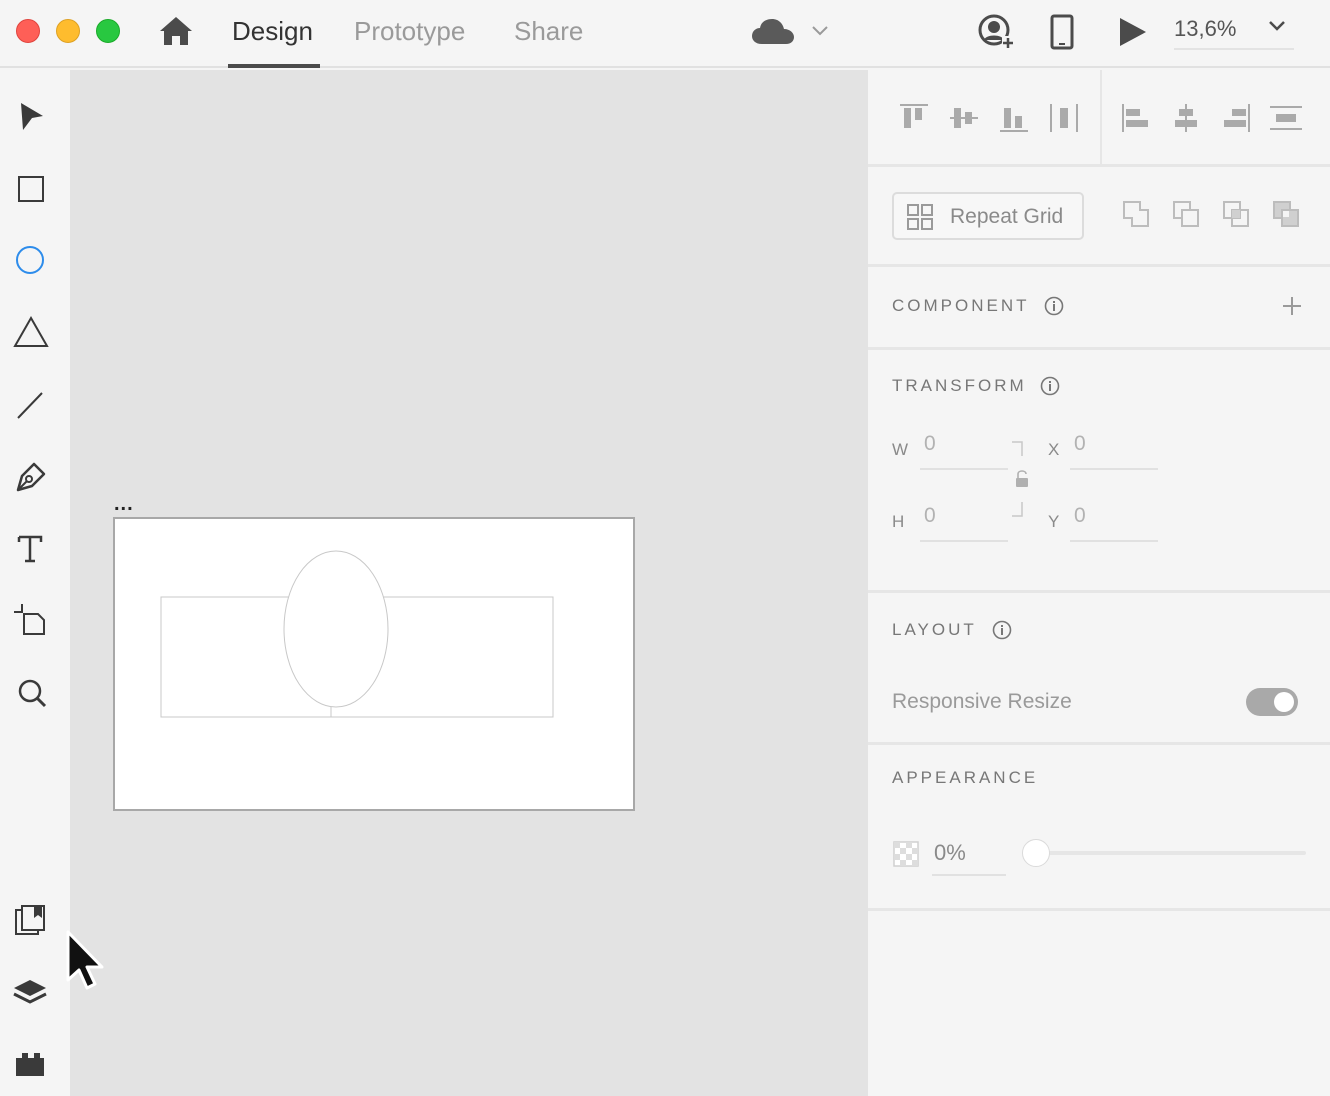 Image resolution: width=1330 pixels, height=1096 pixels. Describe the element at coordinates (900, 449) in the screenshot. I see `width-label: W` at that location.